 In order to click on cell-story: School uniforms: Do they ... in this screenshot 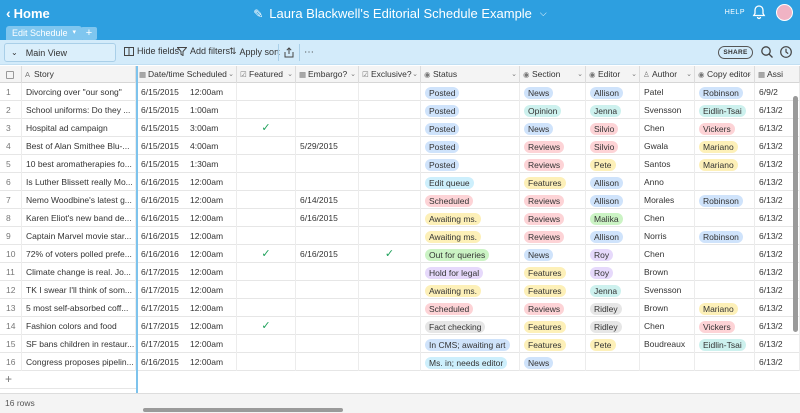, I will do `click(79, 110)`.